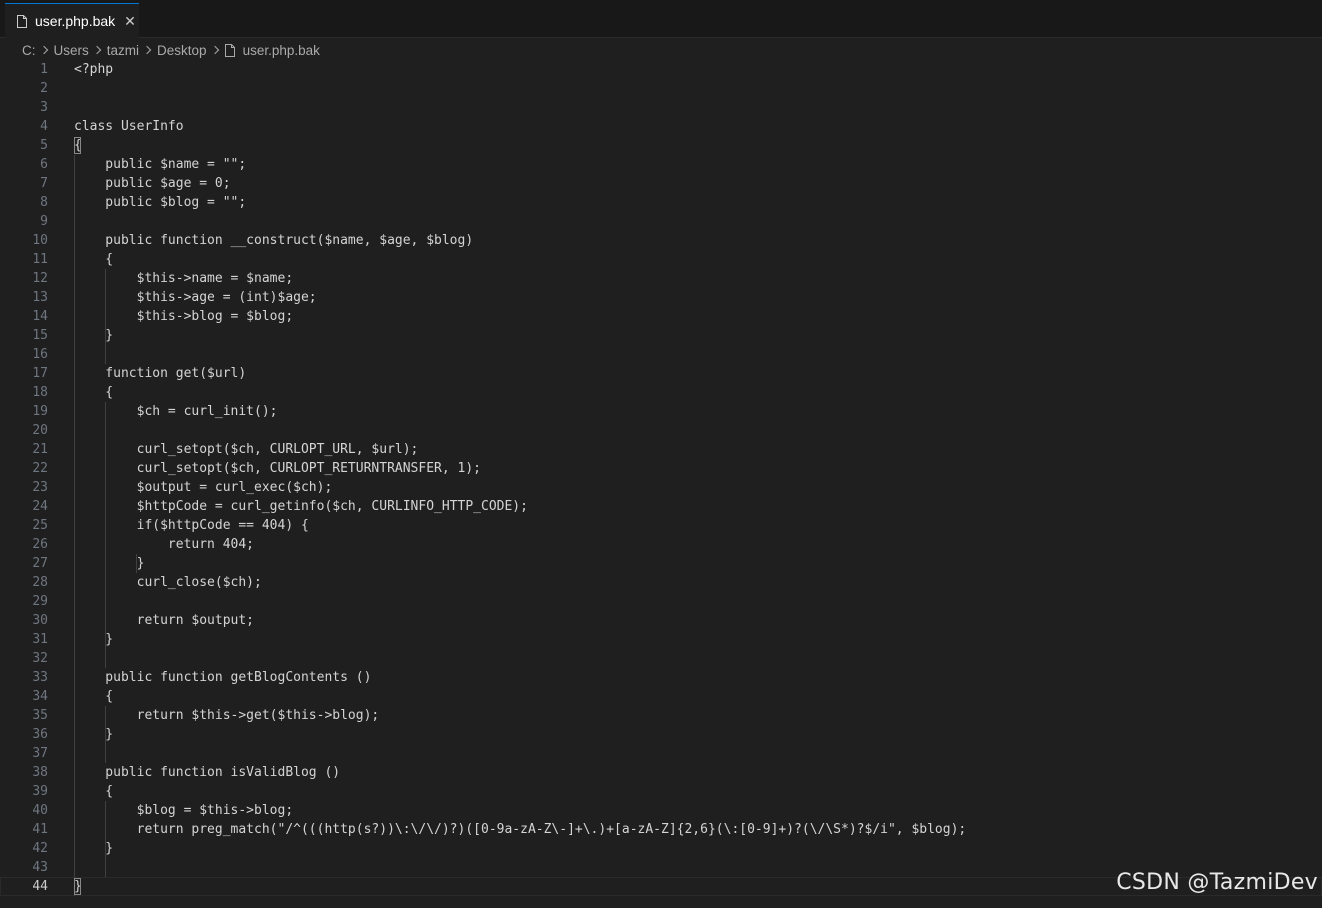 This screenshot has height=908, width=1322. What do you see at coordinates (168, 582) in the screenshot?
I see `line-code: curl_close($ch);` at bounding box center [168, 582].